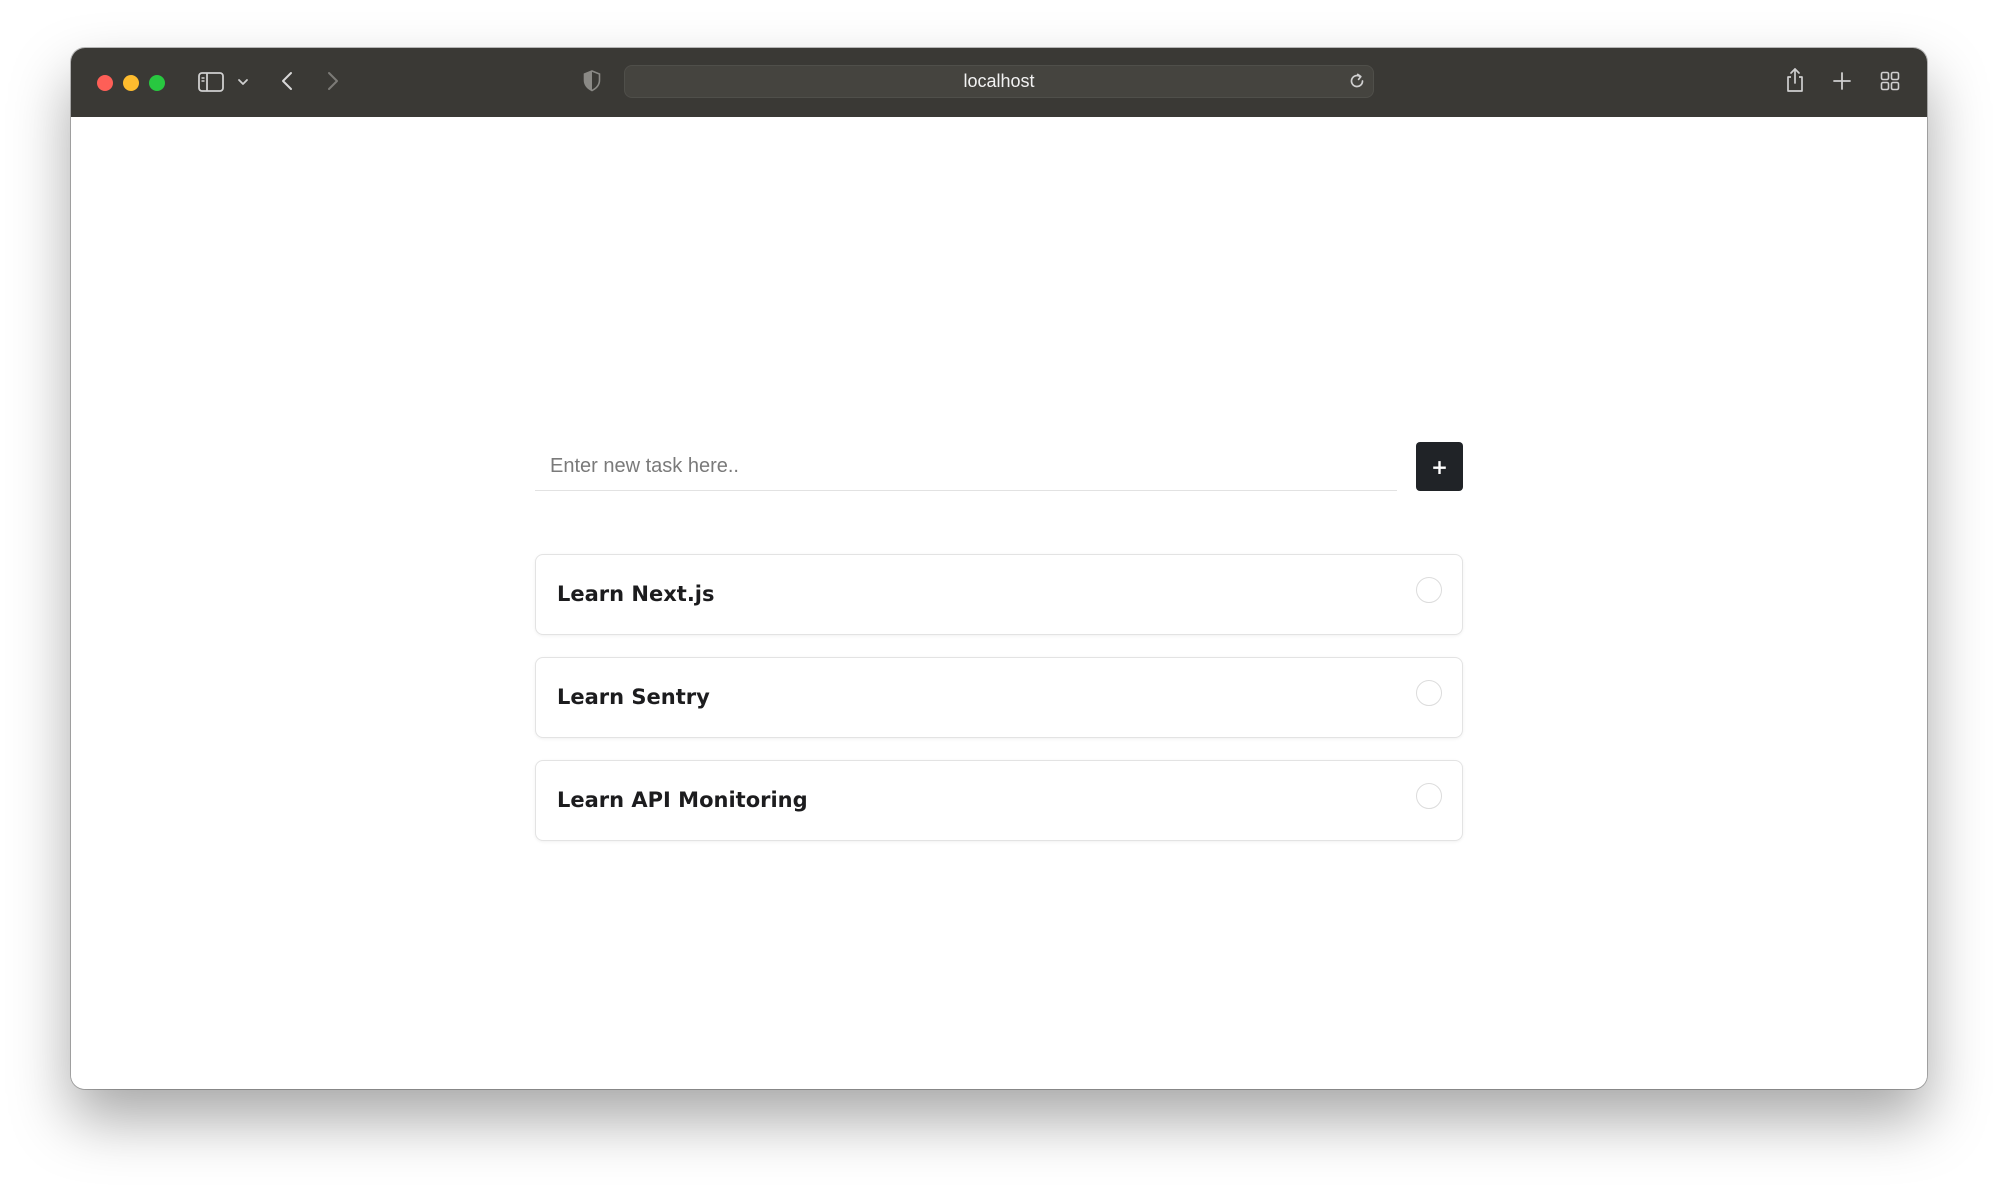 The image size is (1999, 1185). Describe the element at coordinates (157, 83) in the screenshot. I see `zoom-window-button` at that location.